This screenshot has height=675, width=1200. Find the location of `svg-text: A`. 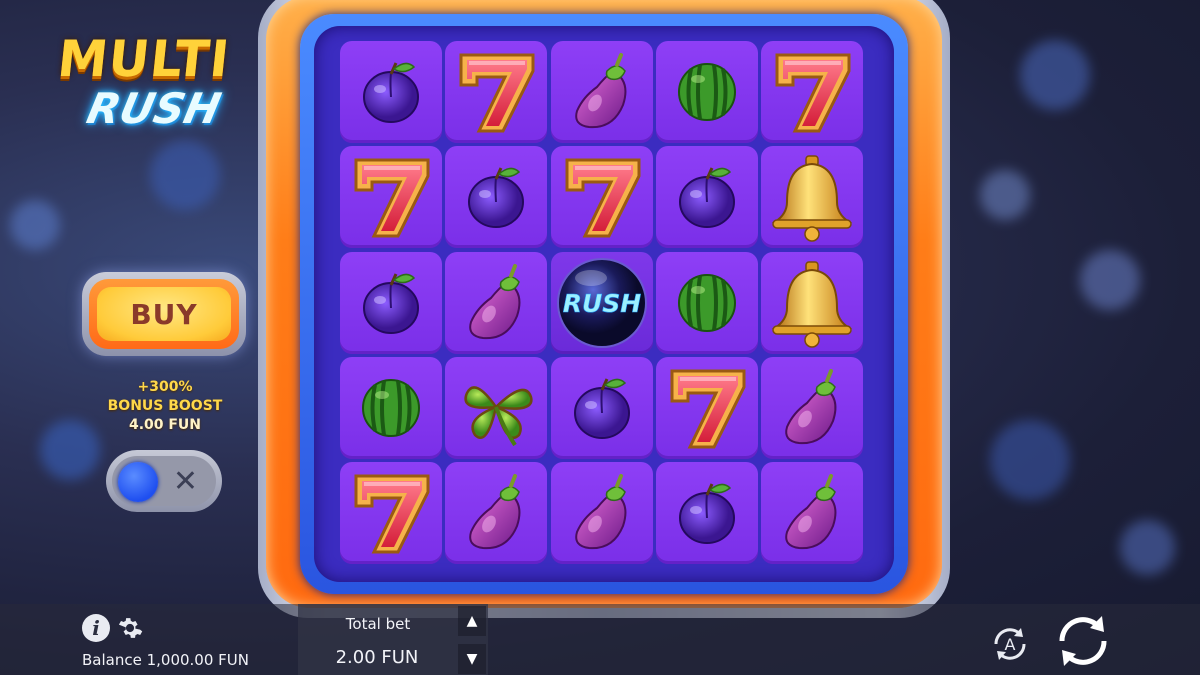

svg-text: A is located at coordinates (1010, 644).